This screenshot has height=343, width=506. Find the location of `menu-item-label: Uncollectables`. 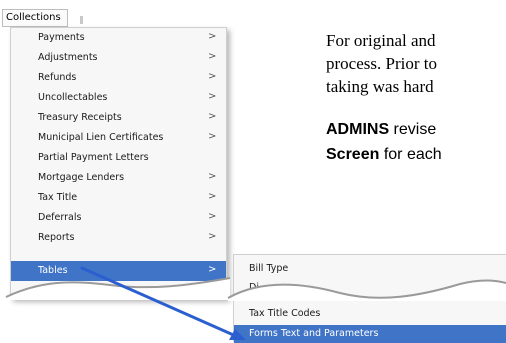

menu-item-label: Uncollectables is located at coordinates (73, 97).